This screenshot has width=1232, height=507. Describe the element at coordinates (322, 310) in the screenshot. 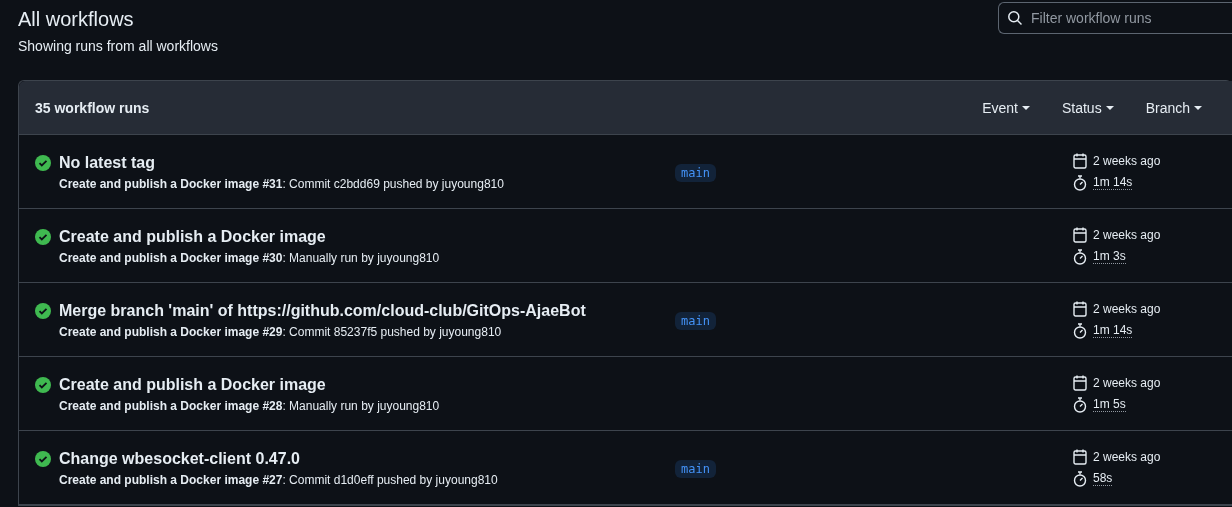

I see `run-title: Merge branch 'main' of https://github.com/cloud-club/GitOps-AjaeBot` at that location.